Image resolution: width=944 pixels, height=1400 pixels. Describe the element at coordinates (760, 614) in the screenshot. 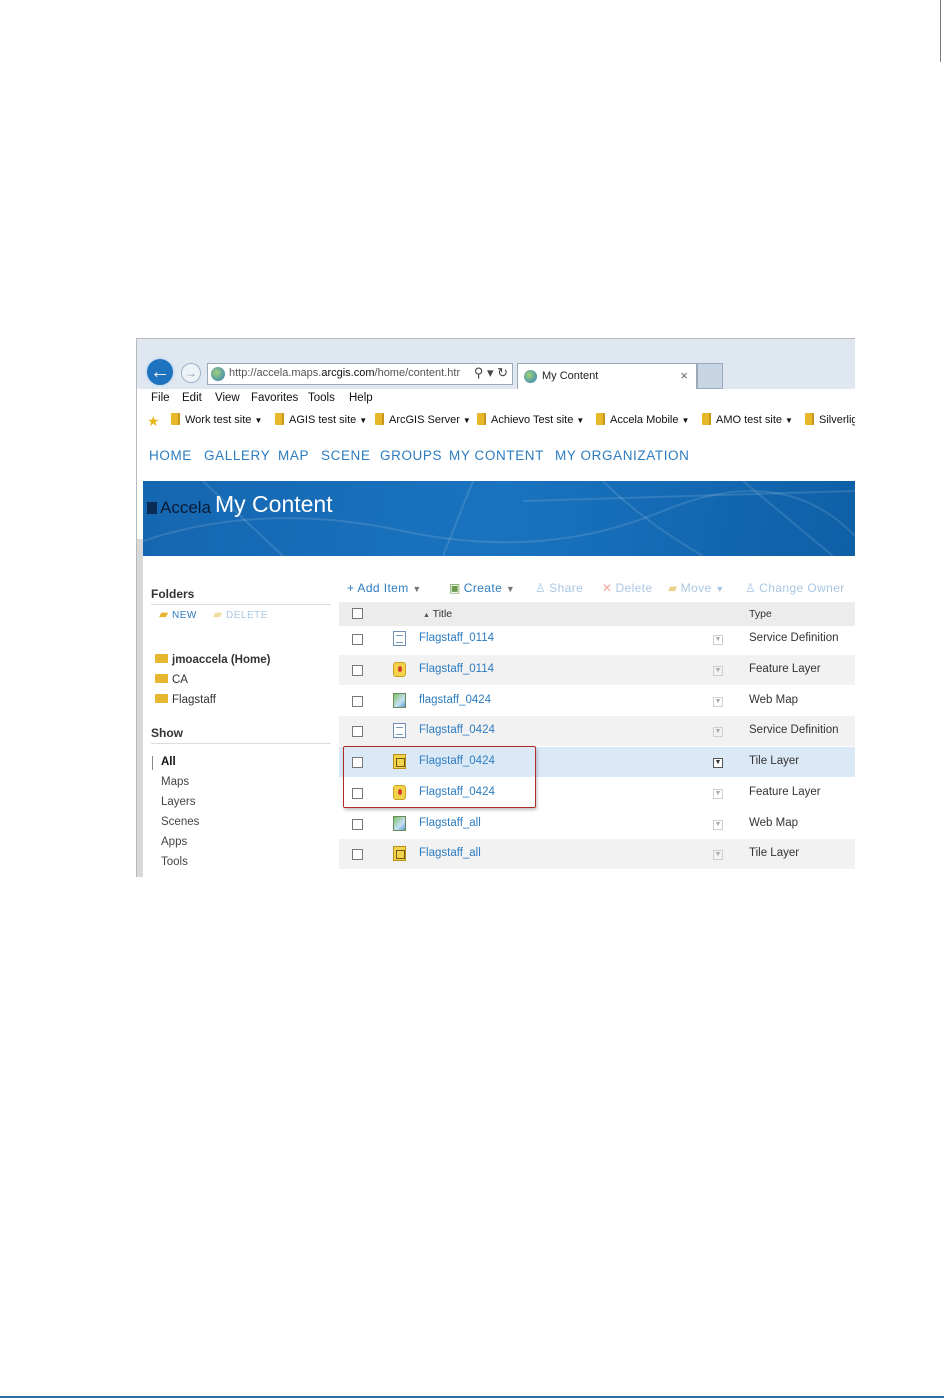

I see `type-column-header: Type` at that location.